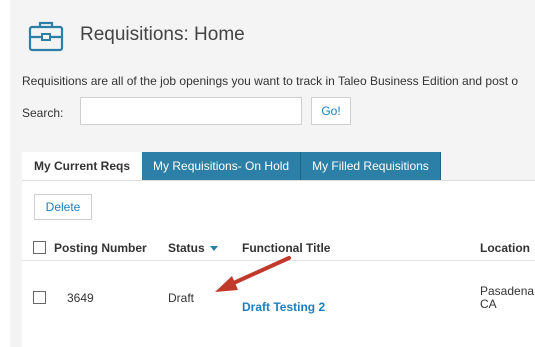 The image size is (535, 347). What do you see at coordinates (191, 111) in the screenshot?
I see `search-input` at bounding box center [191, 111].